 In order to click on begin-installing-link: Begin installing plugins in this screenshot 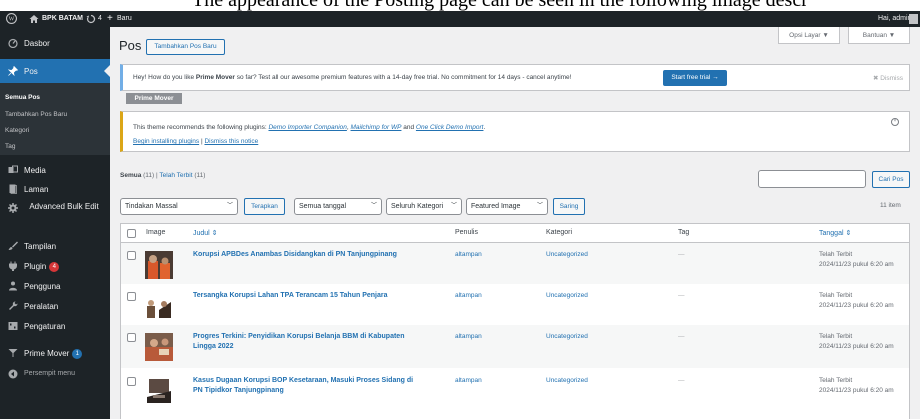, I will do `click(166, 141)`.